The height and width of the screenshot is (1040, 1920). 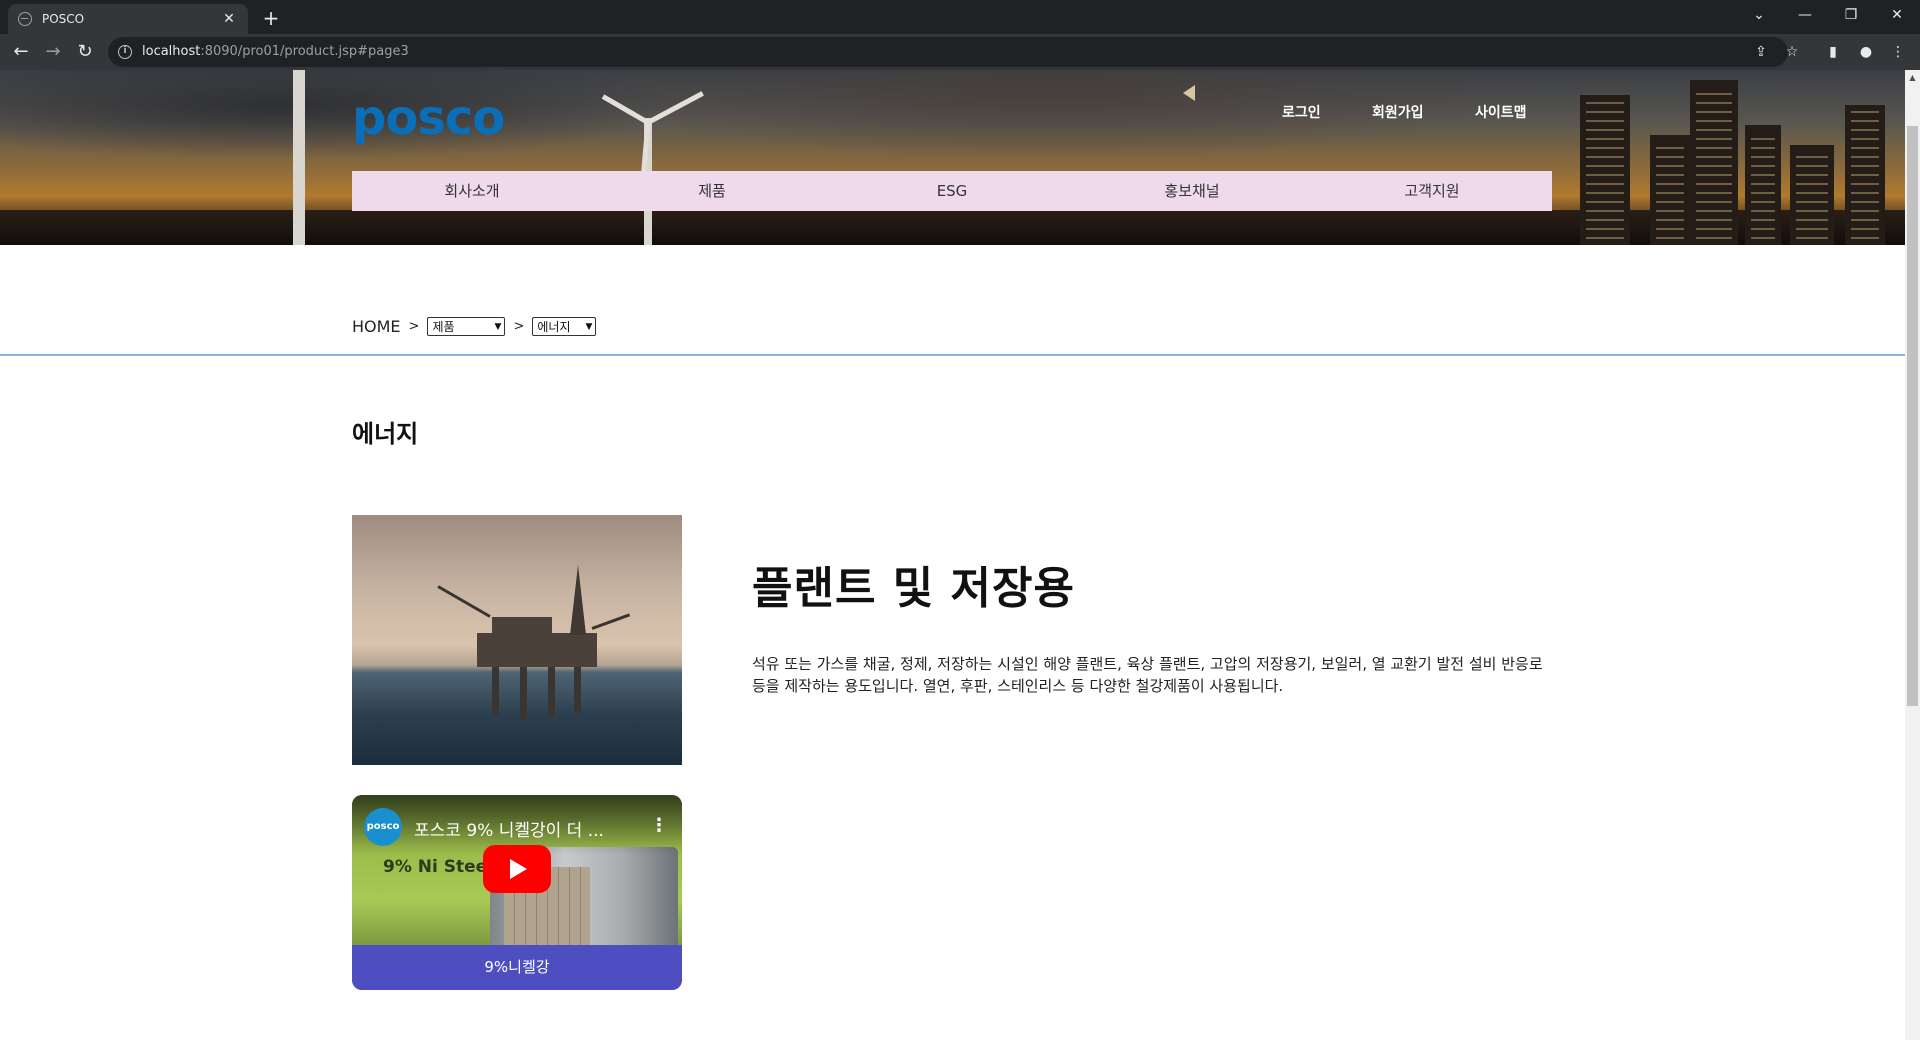 I want to click on bookmark-star-icon: ☆, so click(x=1792, y=52).